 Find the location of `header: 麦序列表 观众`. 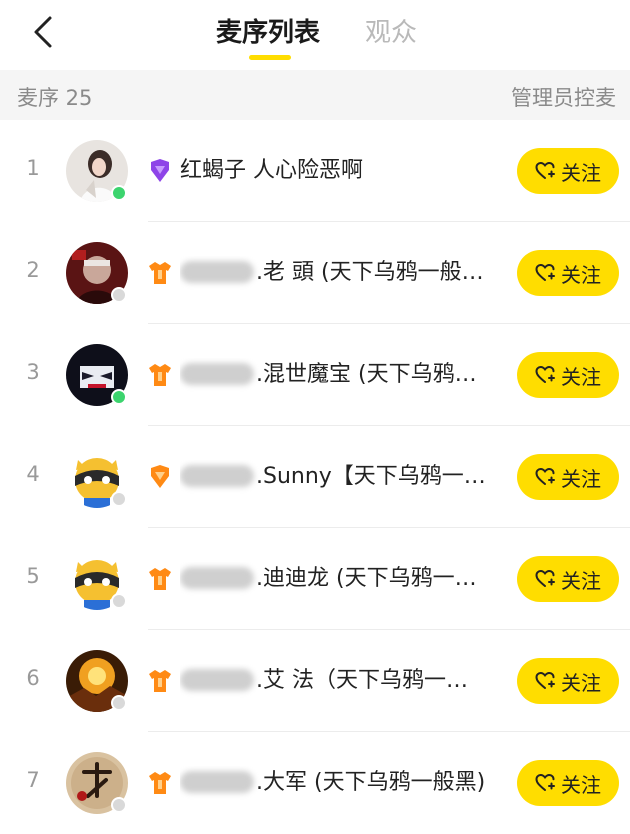

header: 麦序列表 观众 is located at coordinates (315, 35).